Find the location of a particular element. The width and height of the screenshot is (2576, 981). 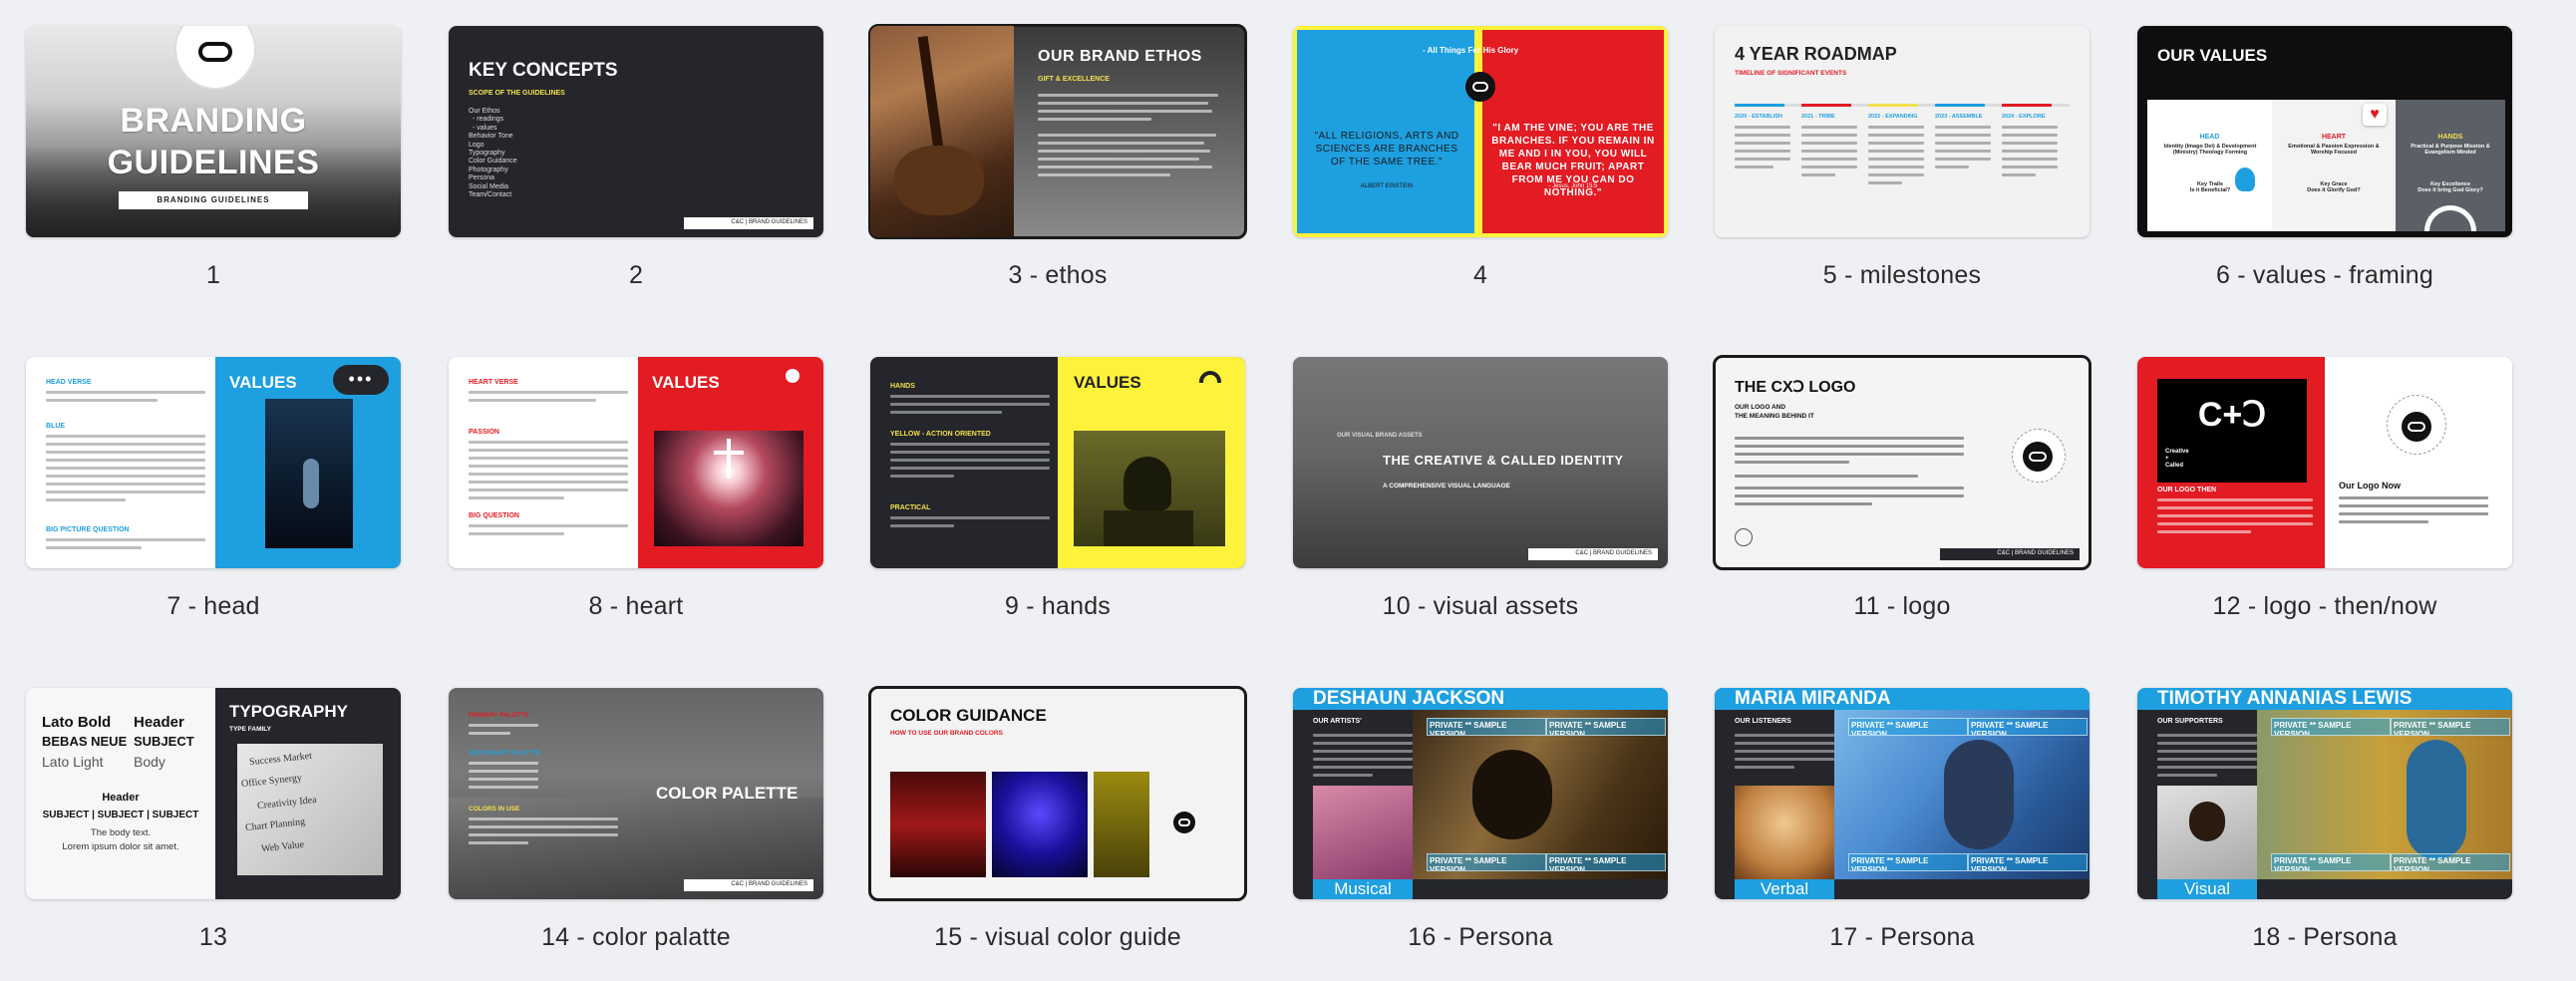

slide-4-tagline: - All Things For His Glory is located at coordinates (1471, 50).